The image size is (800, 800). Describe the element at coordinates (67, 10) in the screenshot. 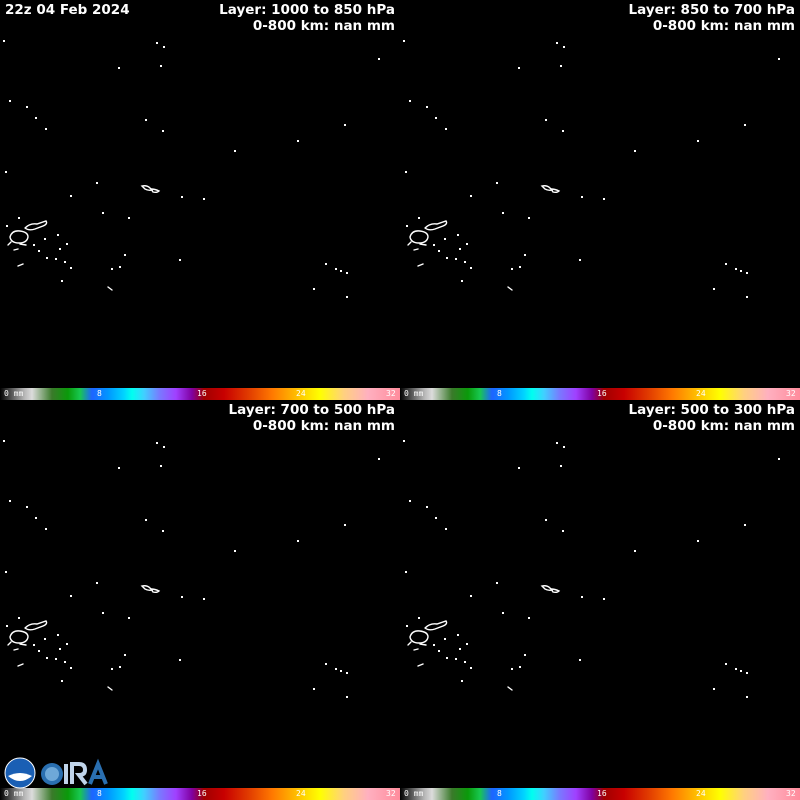

I see `timestamp-label: 22z 04 Feb 2024` at that location.